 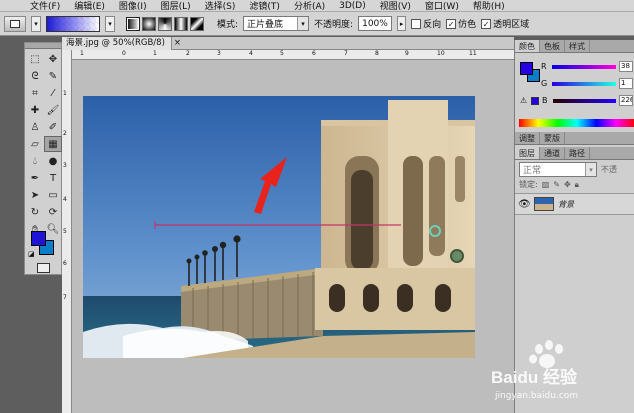 What do you see at coordinates (505, 23) in the screenshot?
I see `transparency-checkbox: ✓ 透明区域` at bounding box center [505, 23].